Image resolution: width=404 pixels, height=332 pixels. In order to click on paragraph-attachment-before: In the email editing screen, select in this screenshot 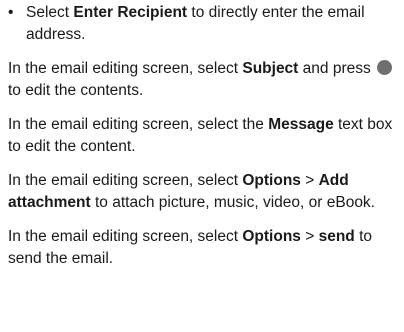, I will do `click(125, 180)`.